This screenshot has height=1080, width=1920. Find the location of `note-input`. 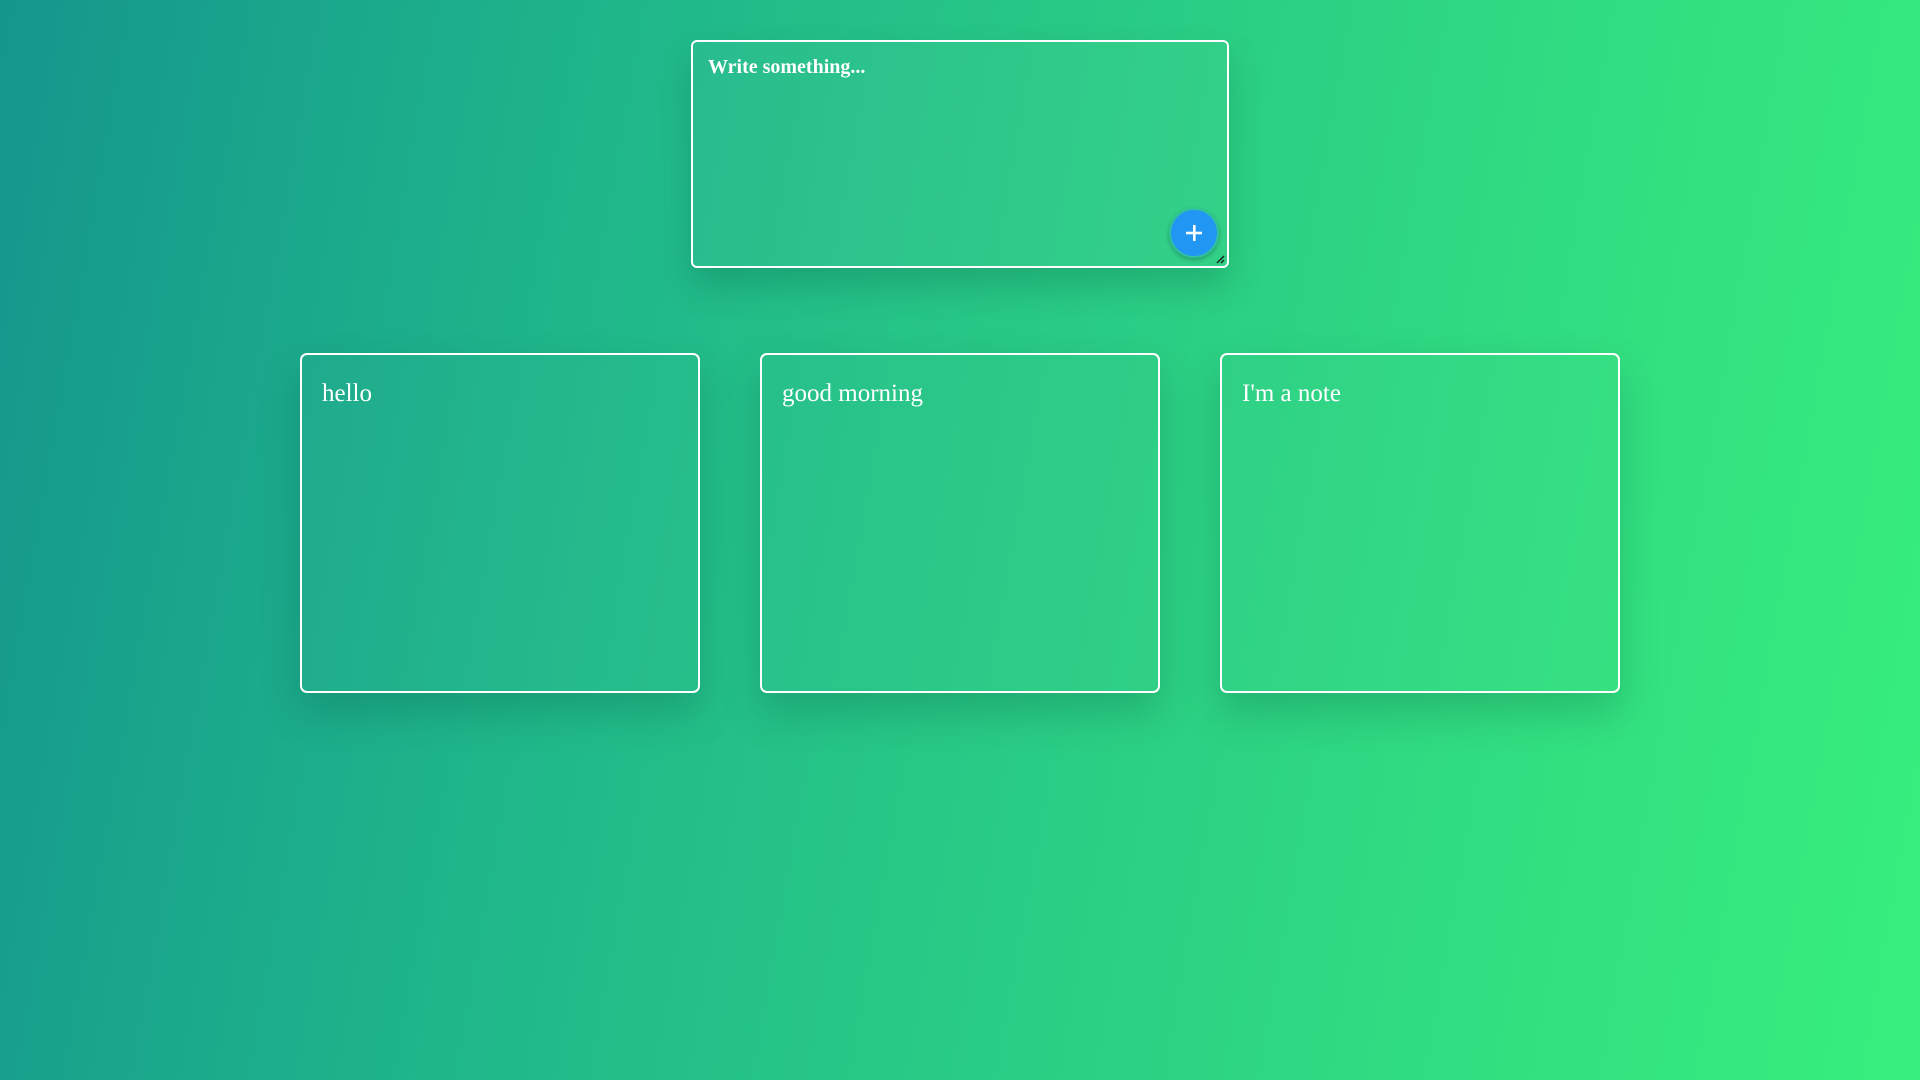

note-input is located at coordinates (960, 154).